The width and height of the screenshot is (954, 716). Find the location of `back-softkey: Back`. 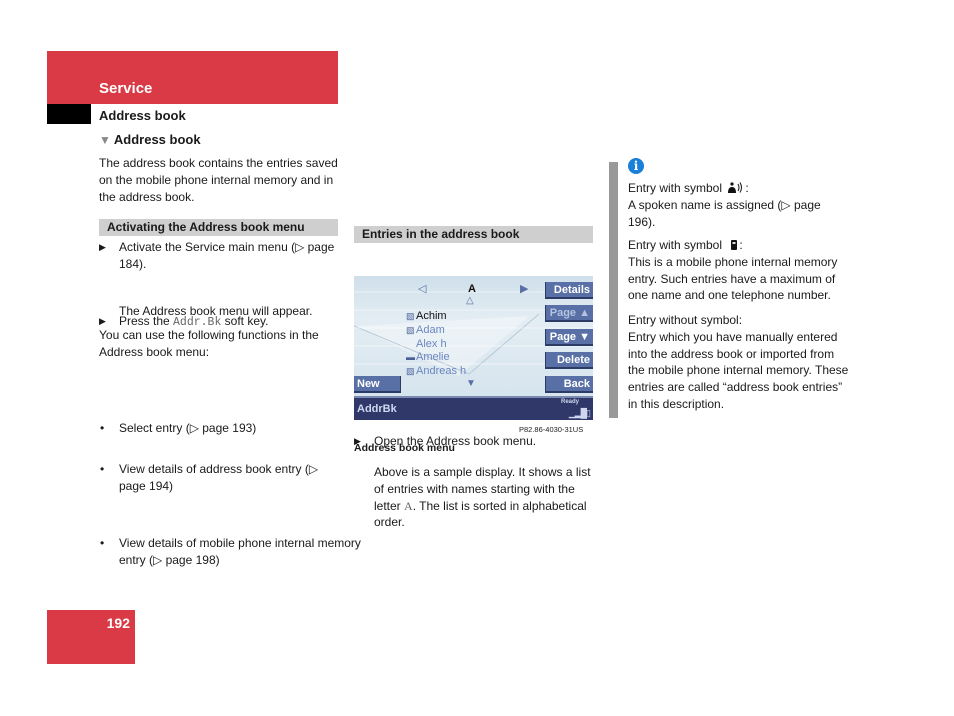

back-softkey: Back is located at coordinates (569, 384).